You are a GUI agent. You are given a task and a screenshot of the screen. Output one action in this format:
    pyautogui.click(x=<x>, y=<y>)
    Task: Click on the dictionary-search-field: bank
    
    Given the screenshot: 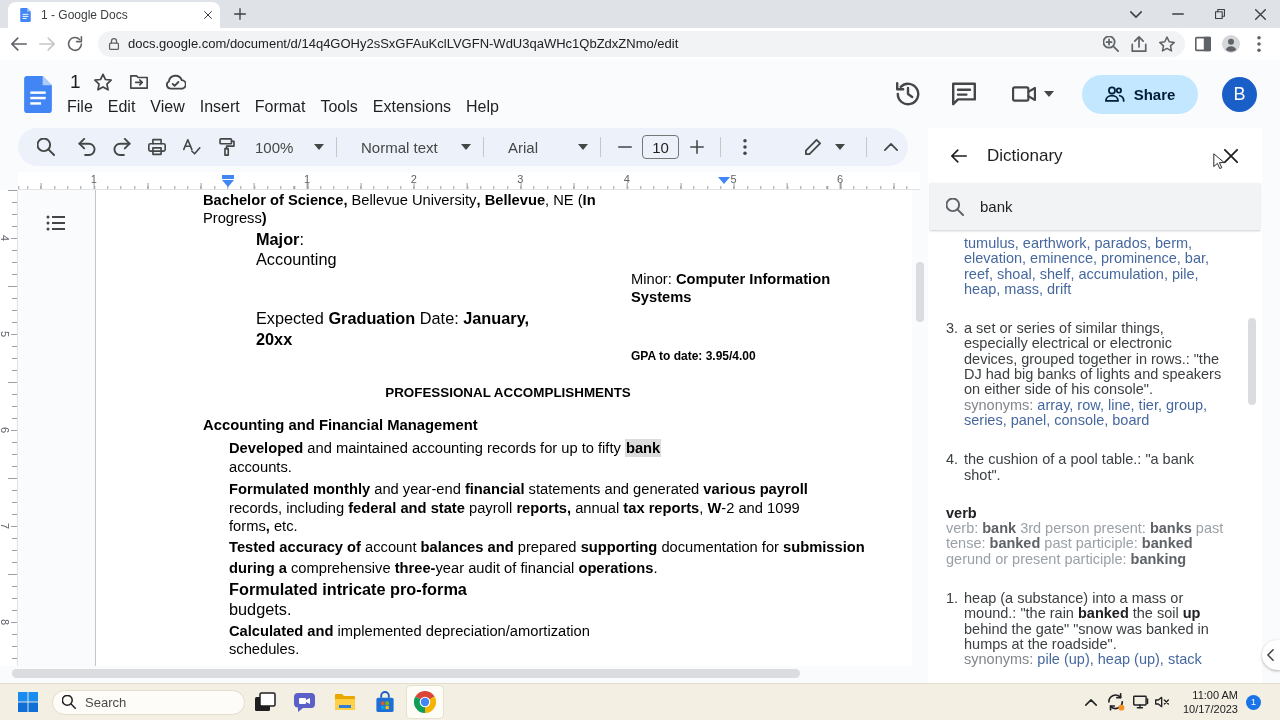 What is the action you would take?
    pyautogui.click(x=1095, y=206)
    